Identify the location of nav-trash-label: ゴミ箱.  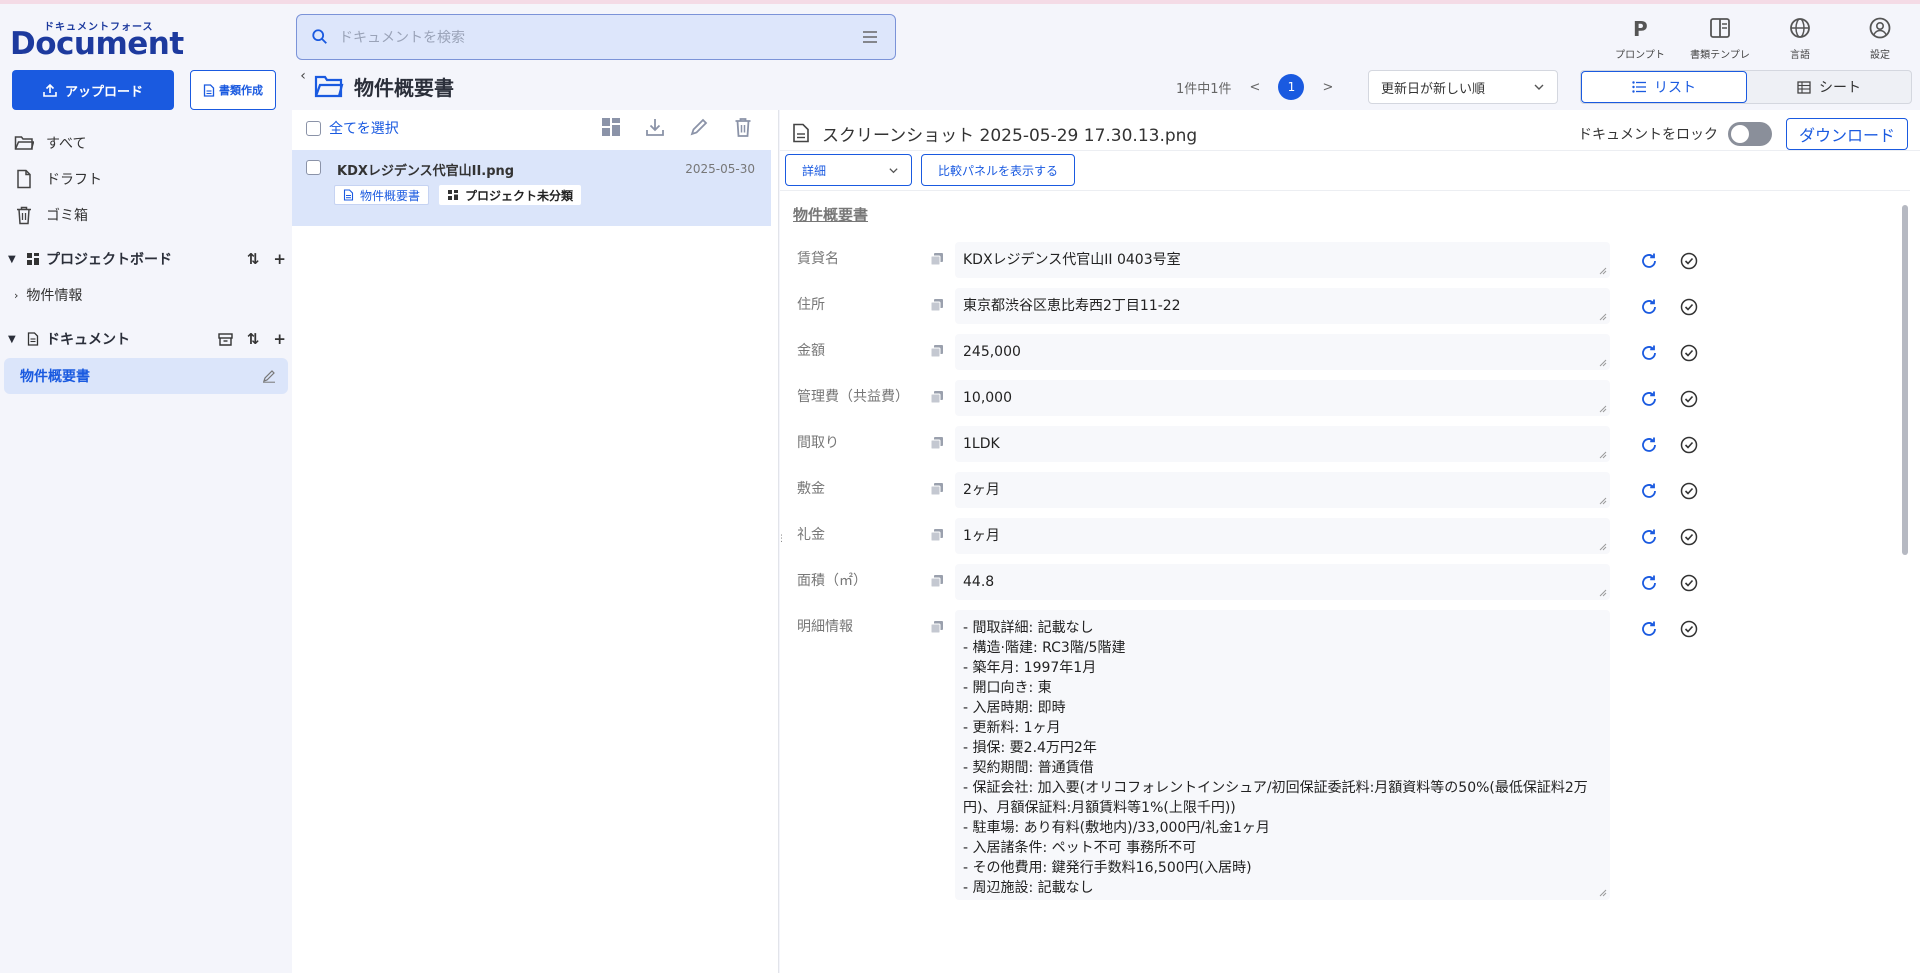
(67, 216).